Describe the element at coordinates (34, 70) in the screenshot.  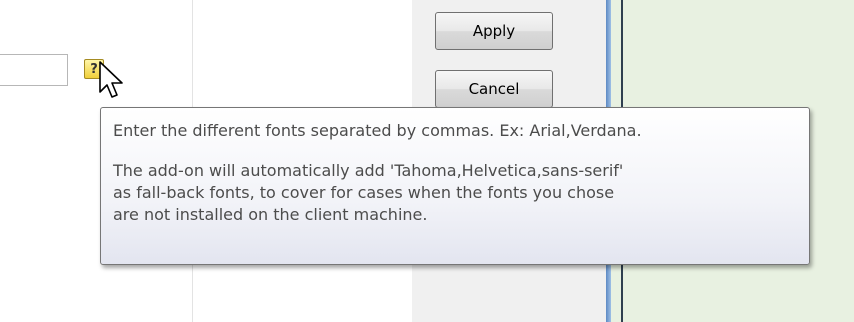
I see `fonts-input` at that location.